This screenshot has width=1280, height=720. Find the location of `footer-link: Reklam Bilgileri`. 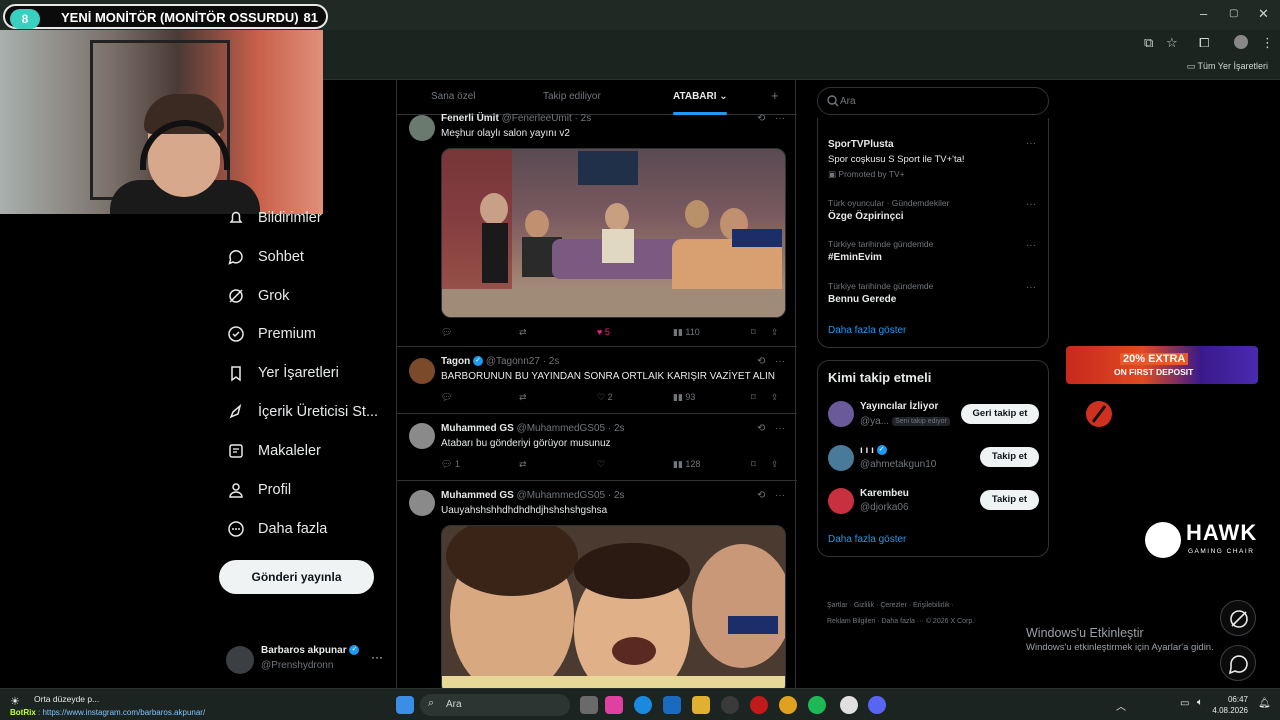

footer-link: Reklam Bilgileri is located at coordinates (851, 621).